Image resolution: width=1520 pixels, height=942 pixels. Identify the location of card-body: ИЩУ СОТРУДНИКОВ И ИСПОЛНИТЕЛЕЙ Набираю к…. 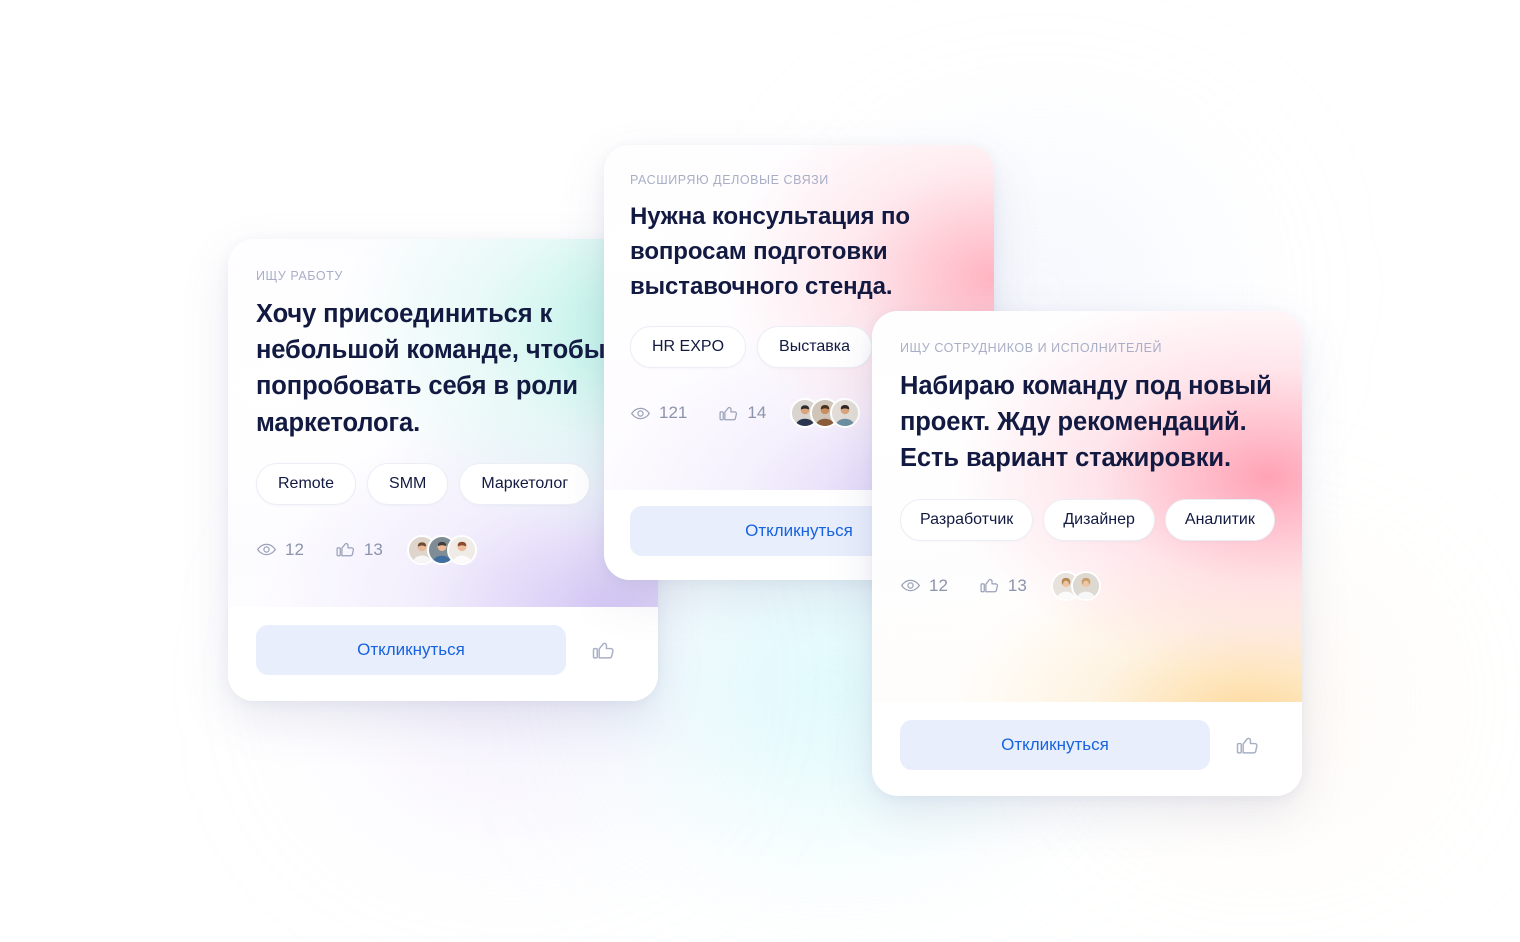
(1087, 506).